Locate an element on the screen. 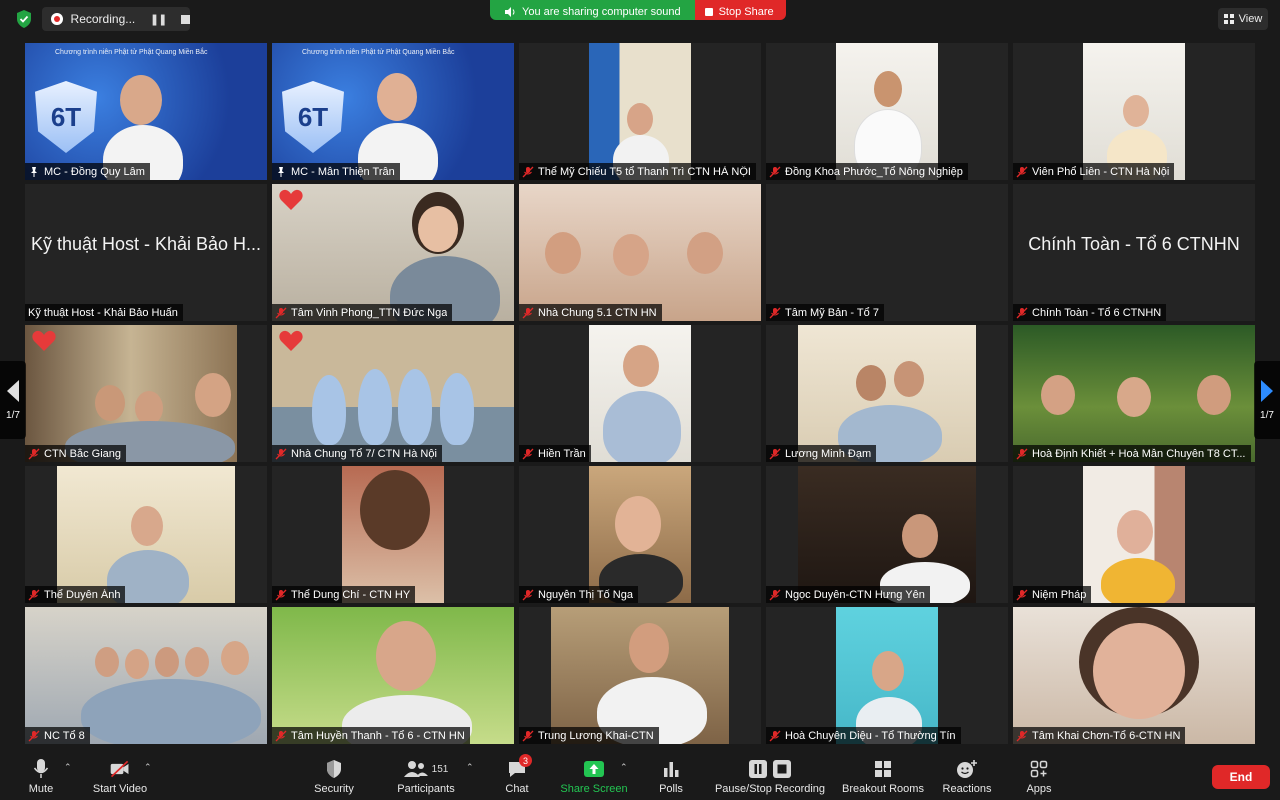 This screenshot has height=800, width=1280. recording-dot-icon is located at coordinates (57, 19).